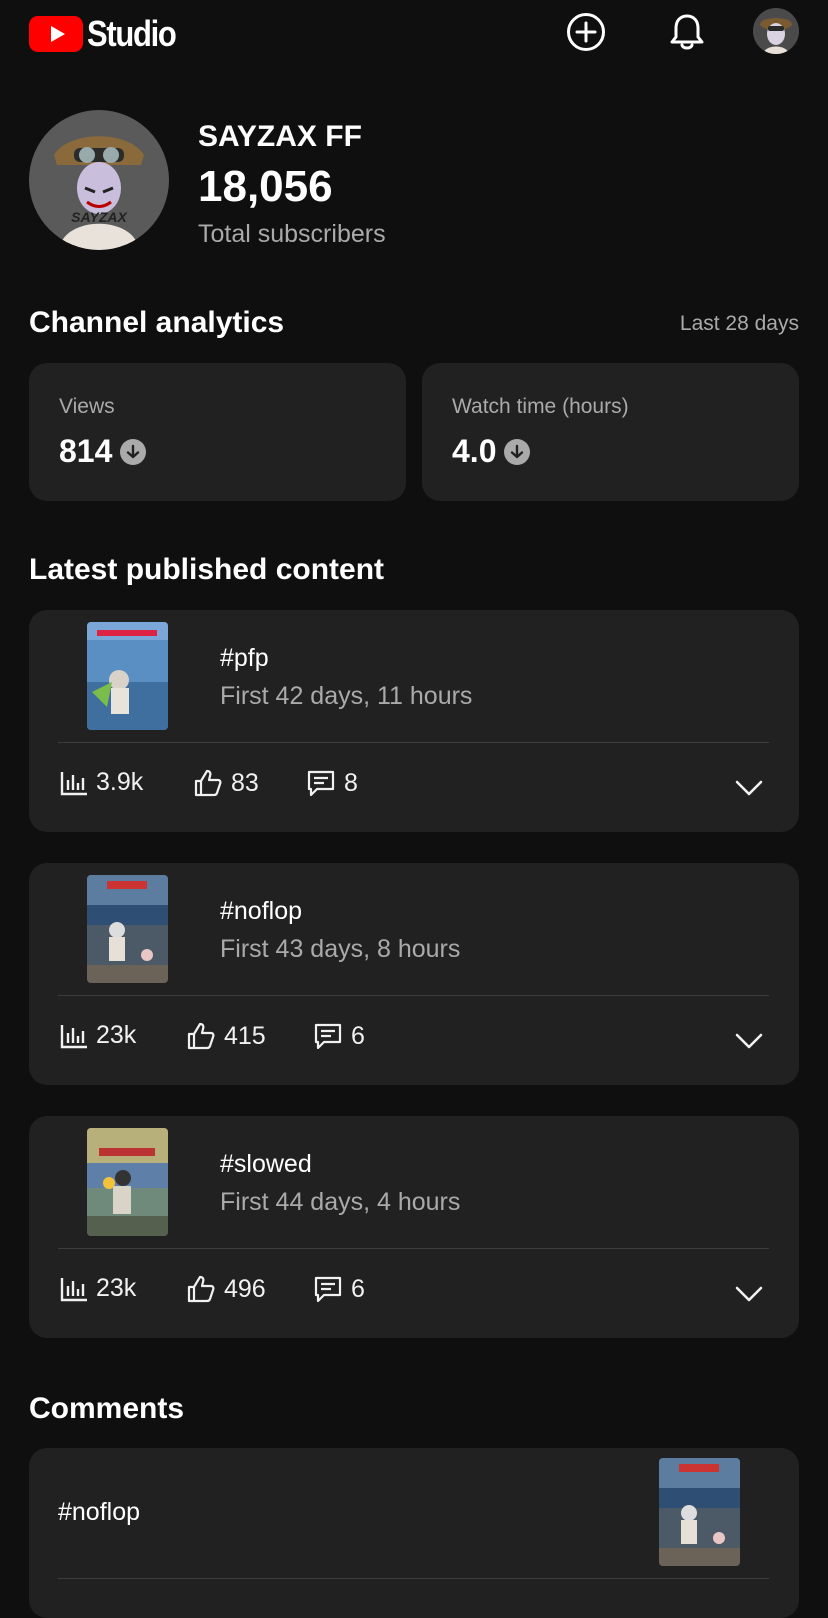  I want to click on bell-icon, so click(687, 32).